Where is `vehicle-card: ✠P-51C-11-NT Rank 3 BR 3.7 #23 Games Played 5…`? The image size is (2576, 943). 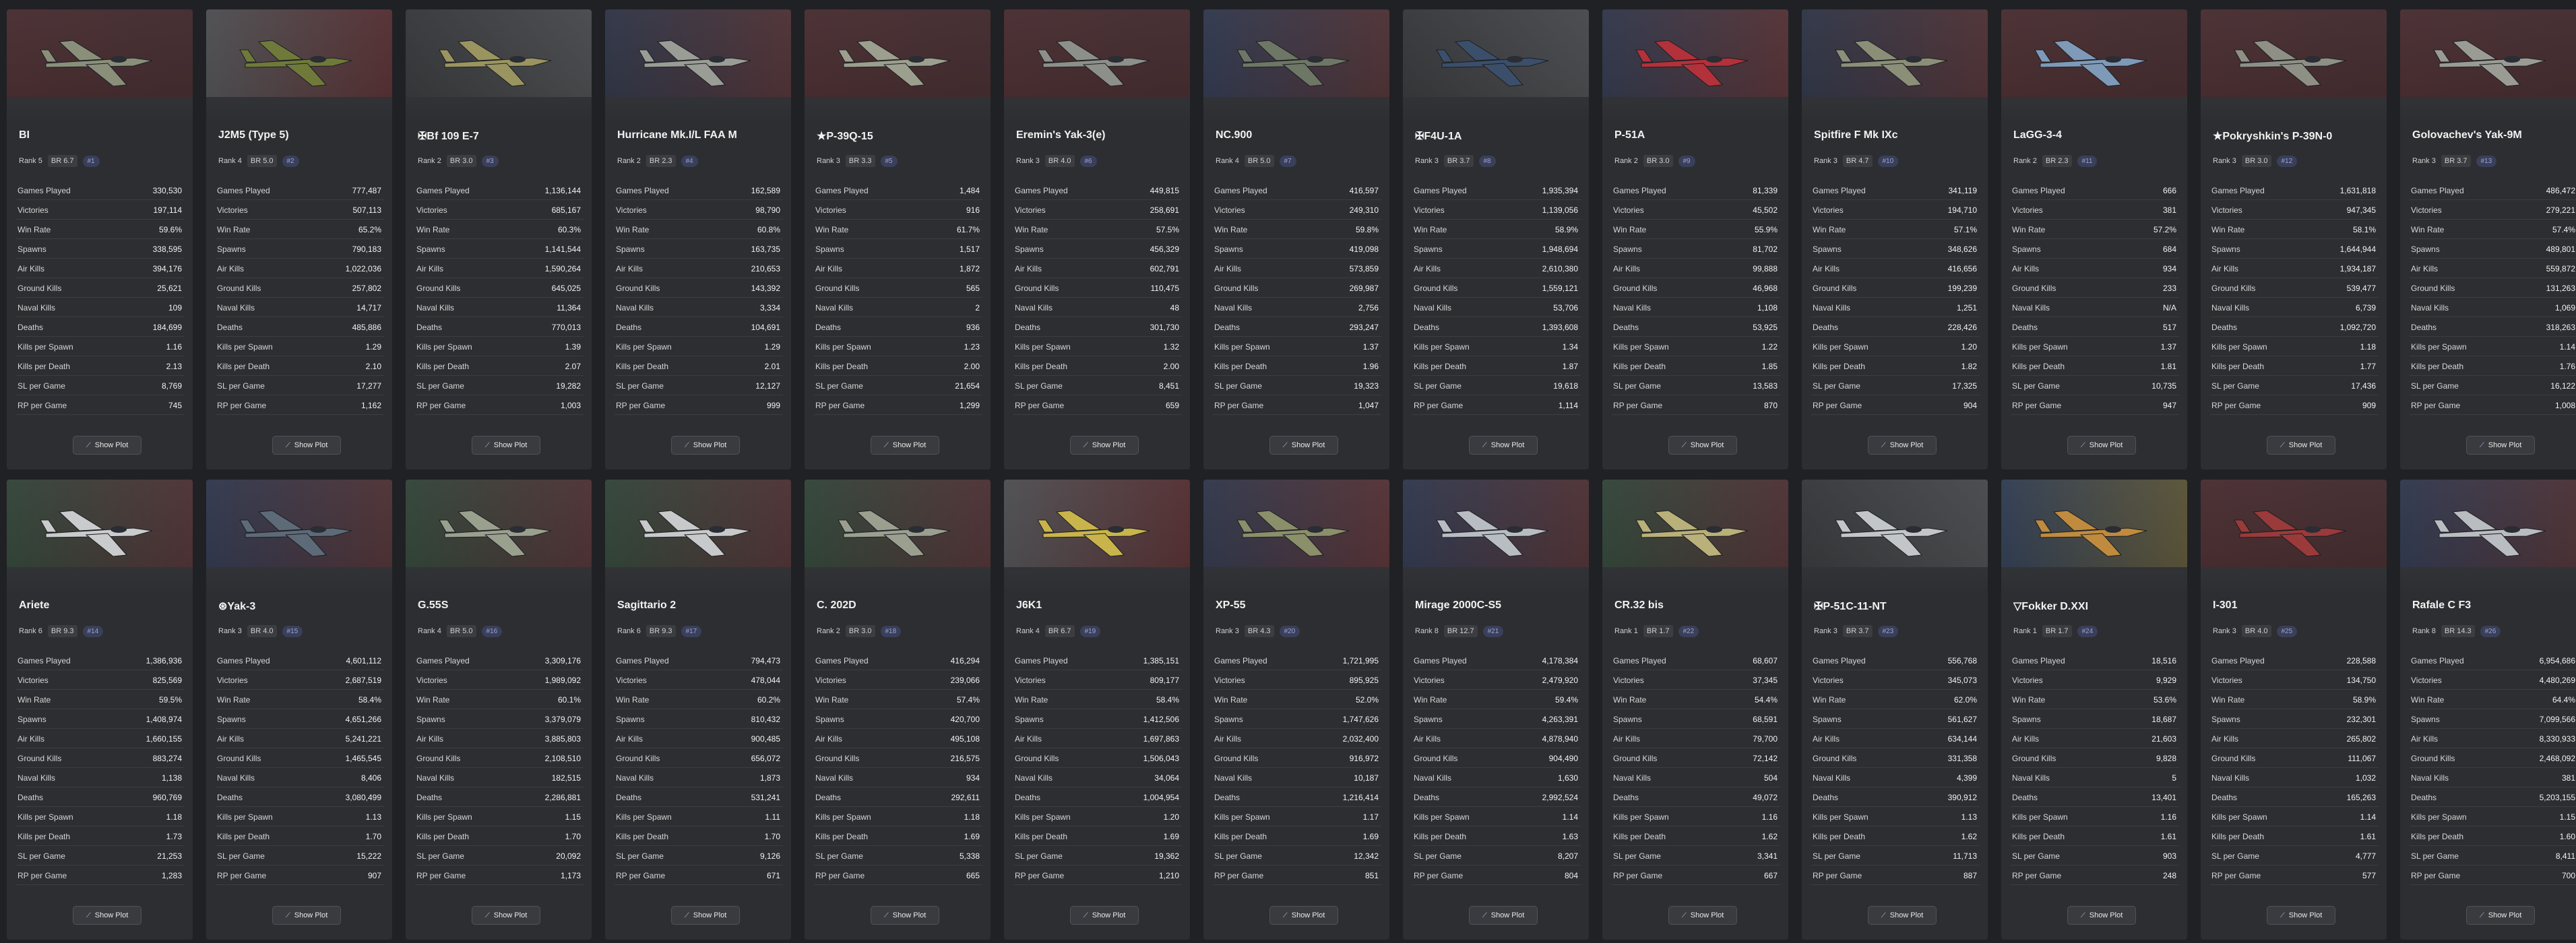
vehicle-card: ✠P-51C-11-NT Rank 3 BR 3.7 #23 Games Played 5… is located at coordinates (1895, 710).